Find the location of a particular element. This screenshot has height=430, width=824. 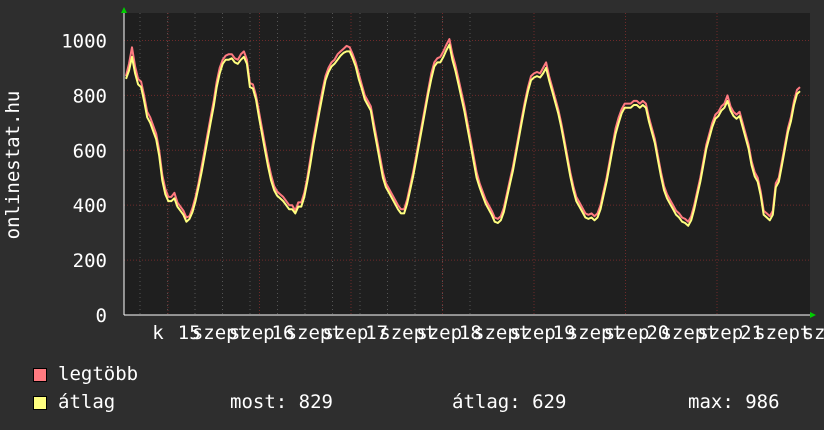

y-tick-label: 200 is located at coordinates (90, 261).